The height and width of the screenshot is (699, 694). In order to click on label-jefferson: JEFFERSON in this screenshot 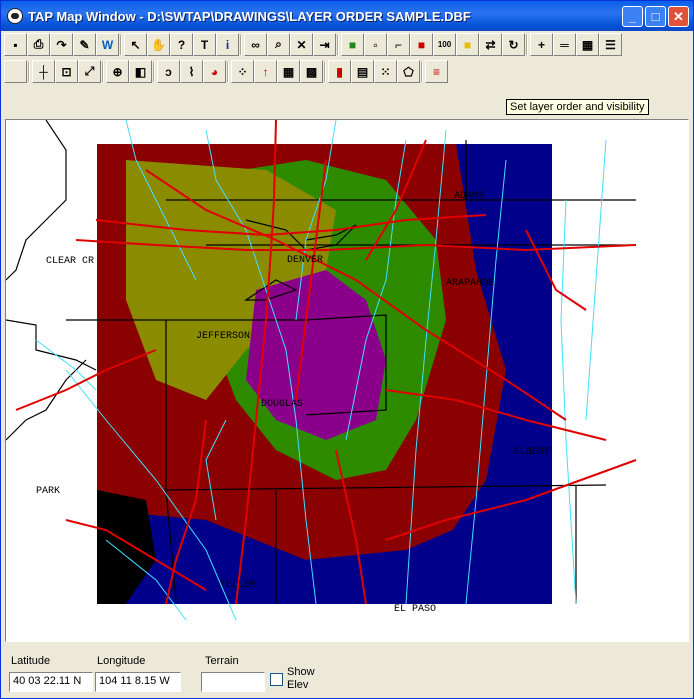, I will do `click(223, 336)`.